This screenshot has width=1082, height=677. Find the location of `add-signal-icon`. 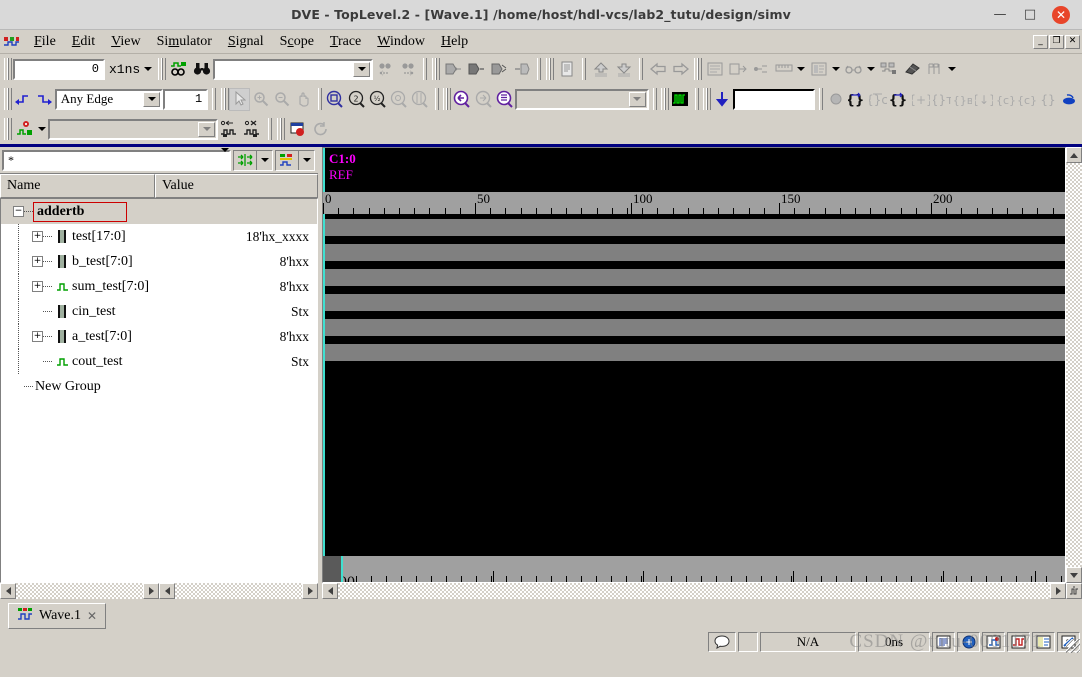

add-signal-icon is located at coordinates (24, 129).